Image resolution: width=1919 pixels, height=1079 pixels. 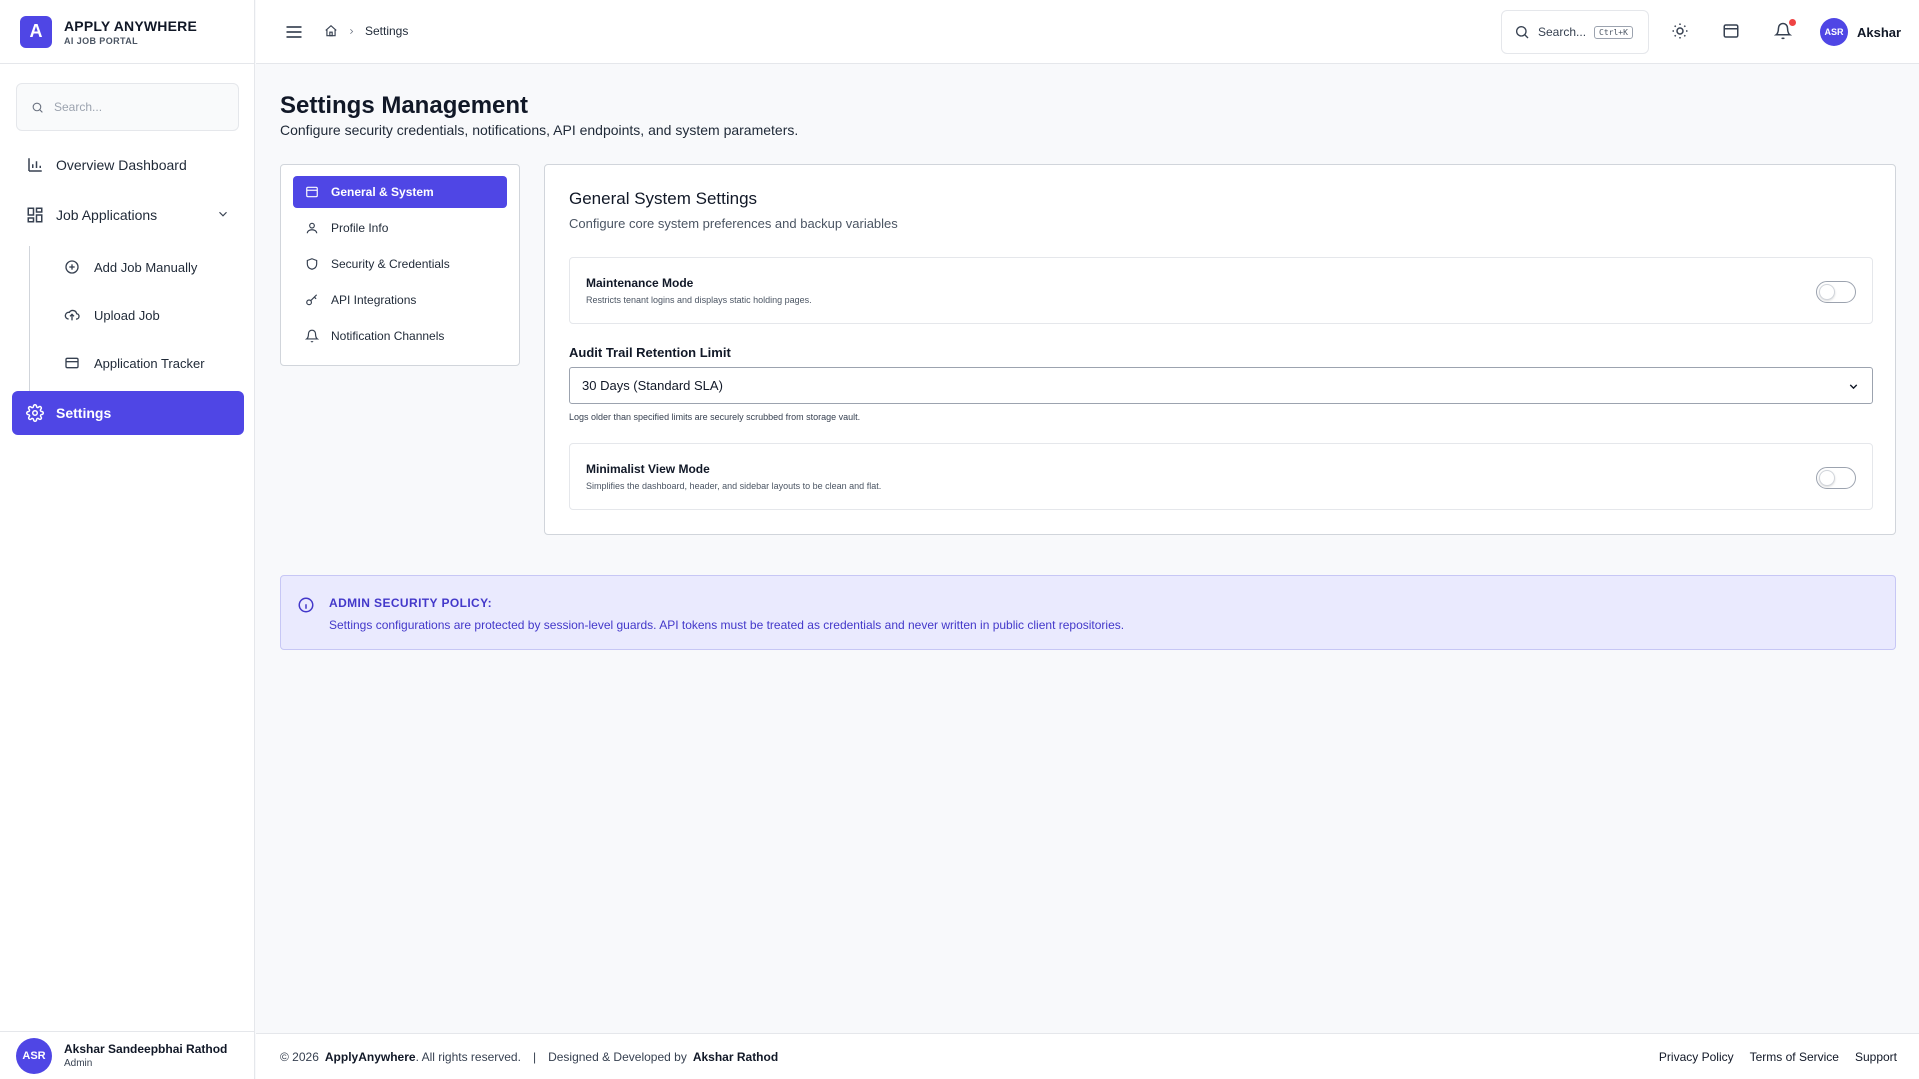 What do you see at coordinates (29, 329) in the screenshot?
I see `submenu-divider` at bounding box center [29, 329].